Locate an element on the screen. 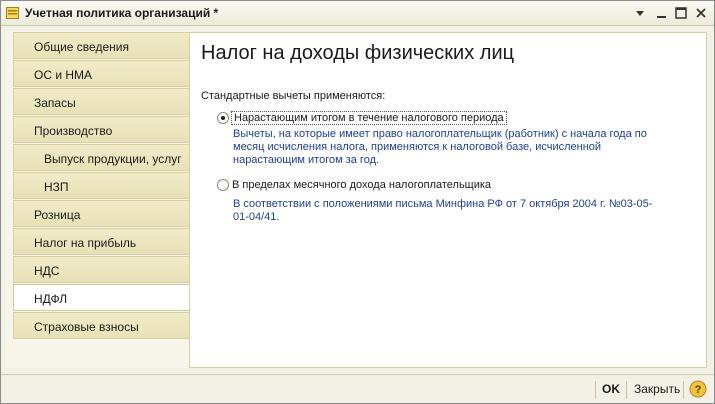  nav-item-production: Производство is located at coordinates (101, 129).